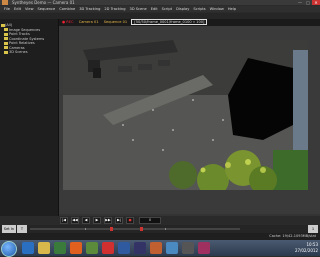  Describe the element at coordinates (88, 22) in the screenshot. I see `sequence-name: Camera 01` at that location.